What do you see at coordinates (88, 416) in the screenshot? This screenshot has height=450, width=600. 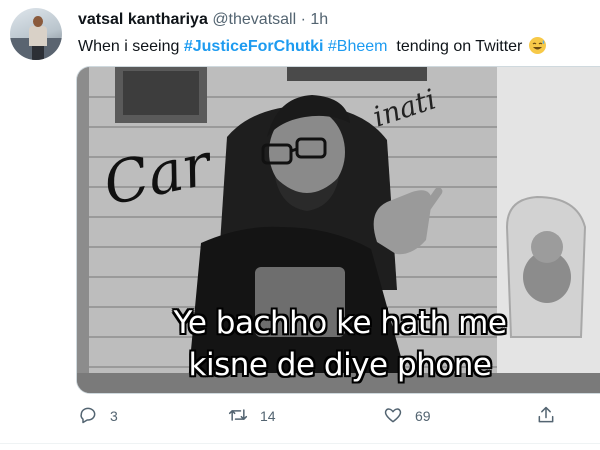 I see `speech-bubble-icon` at bounding box center [88, 416].